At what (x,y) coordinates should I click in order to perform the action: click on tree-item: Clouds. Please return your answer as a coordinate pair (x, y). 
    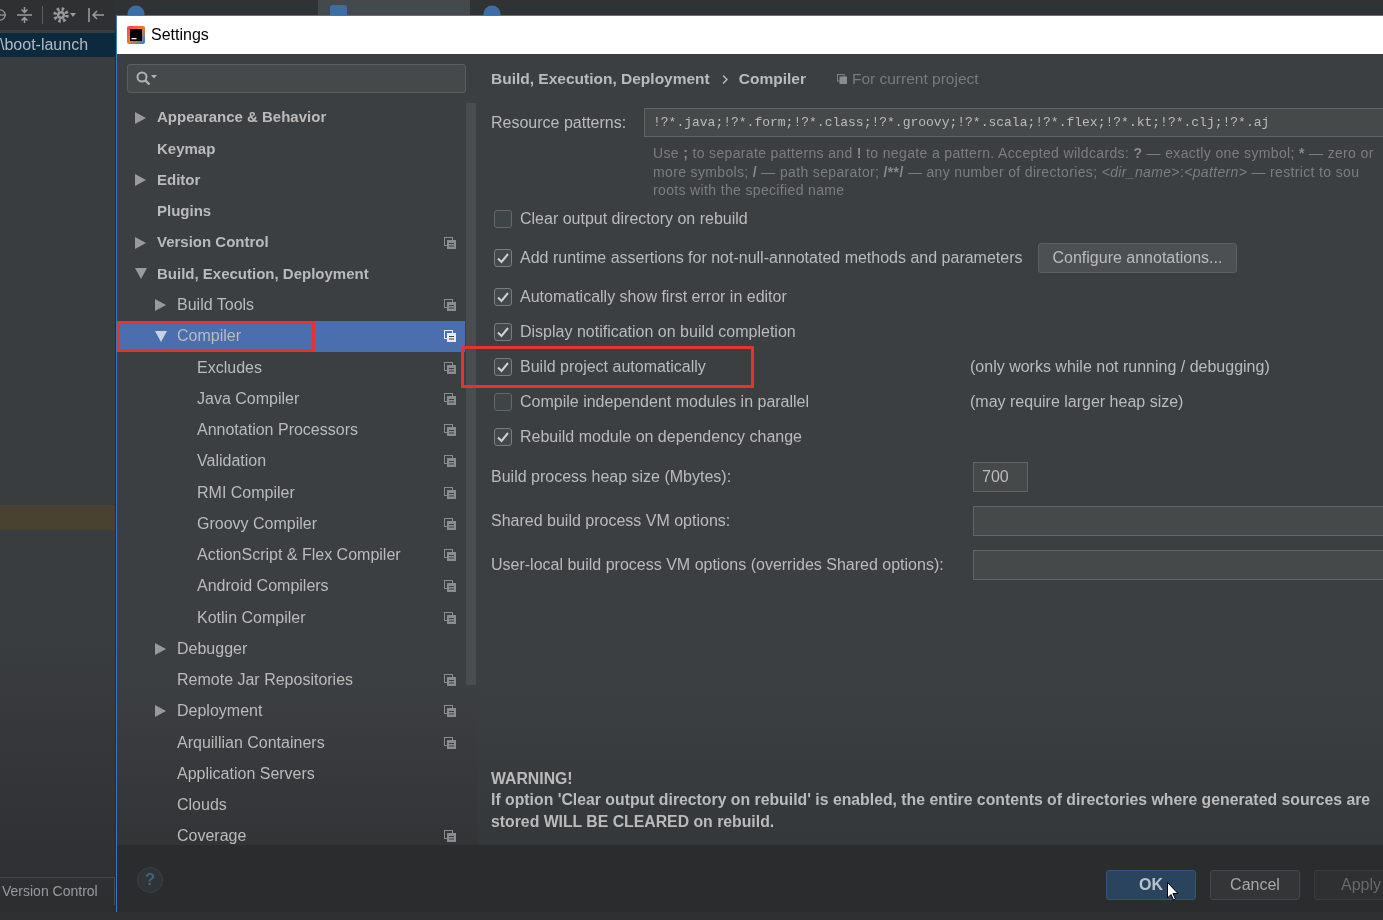
    Looking at the image, I should click on (291, 805).